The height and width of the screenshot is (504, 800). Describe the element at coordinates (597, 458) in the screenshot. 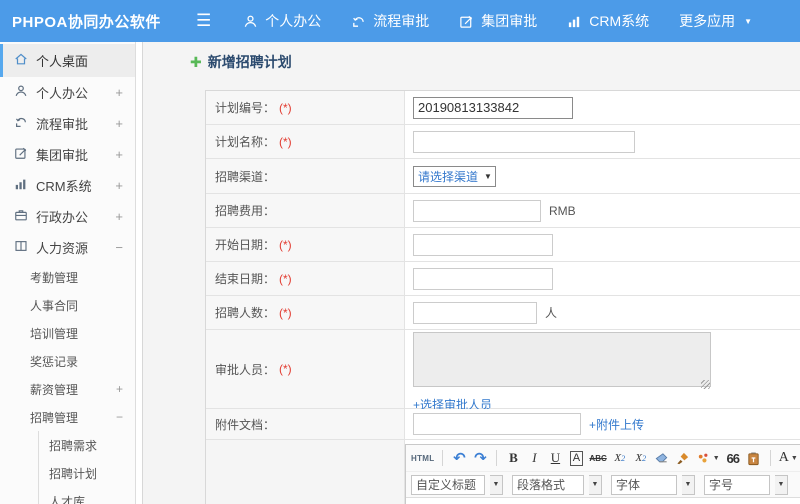

I see `strikethrough-button: ABC` at that location.